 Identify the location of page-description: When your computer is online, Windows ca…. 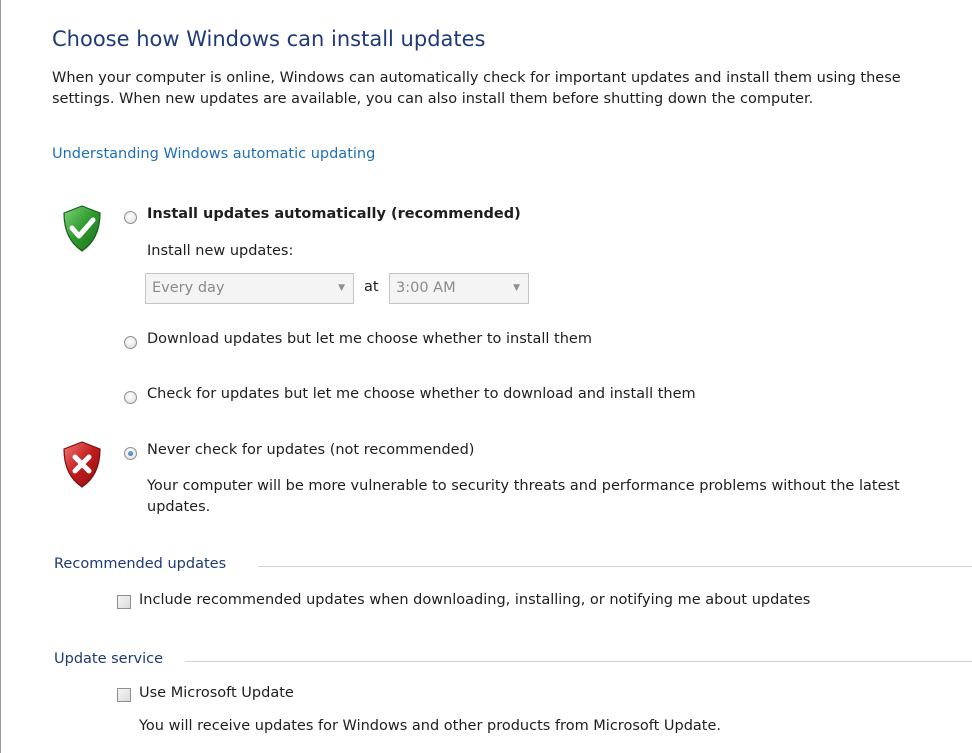
(476, 88).